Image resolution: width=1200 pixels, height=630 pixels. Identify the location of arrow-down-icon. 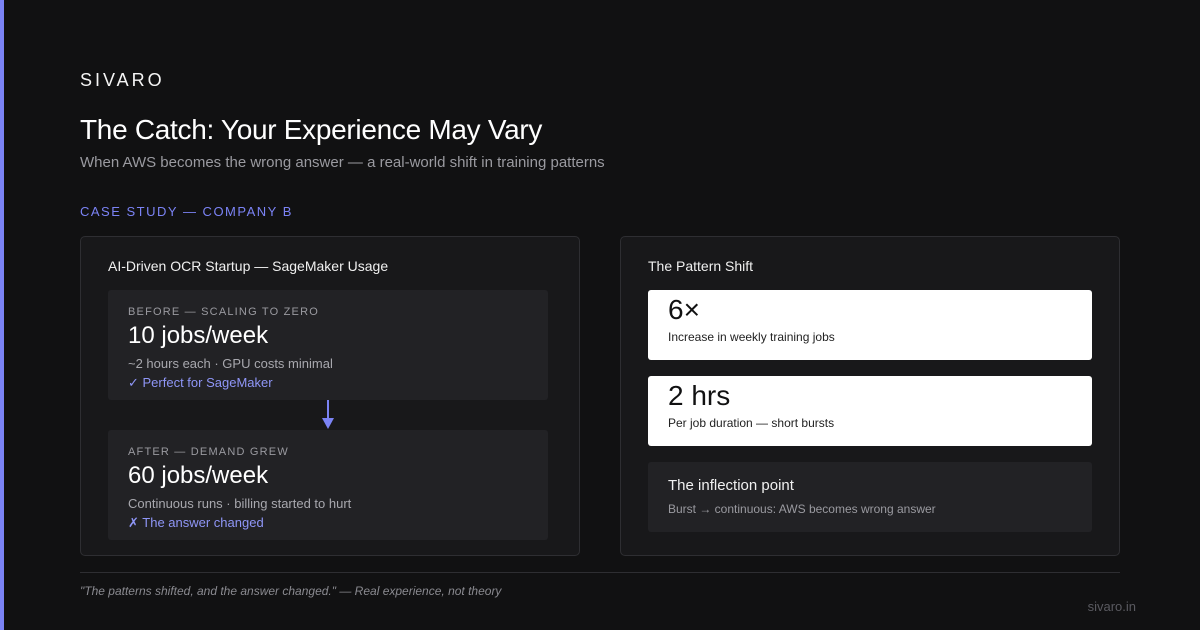
(328, 414).